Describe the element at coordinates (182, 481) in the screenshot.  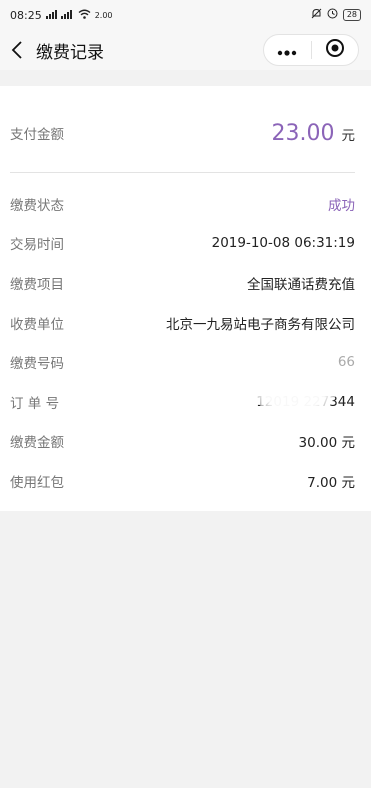
I see `detail-row-redpacket: 使用红包 7.00 元` at that location.